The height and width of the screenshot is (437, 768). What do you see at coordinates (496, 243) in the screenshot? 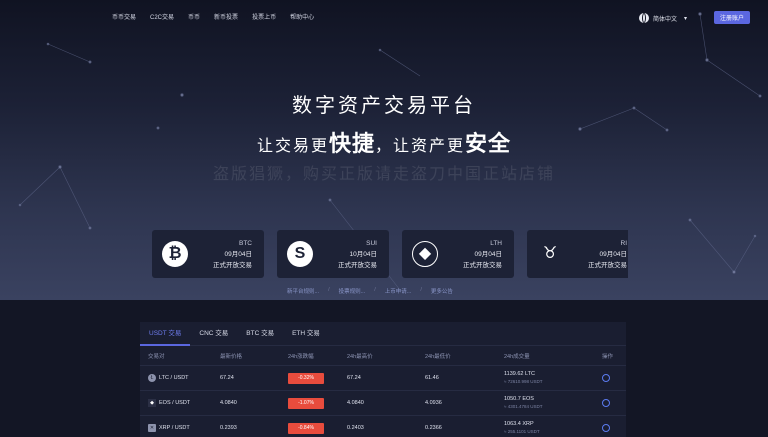
I see `coin-symbol: LTH` at bounding box center [496, 243].